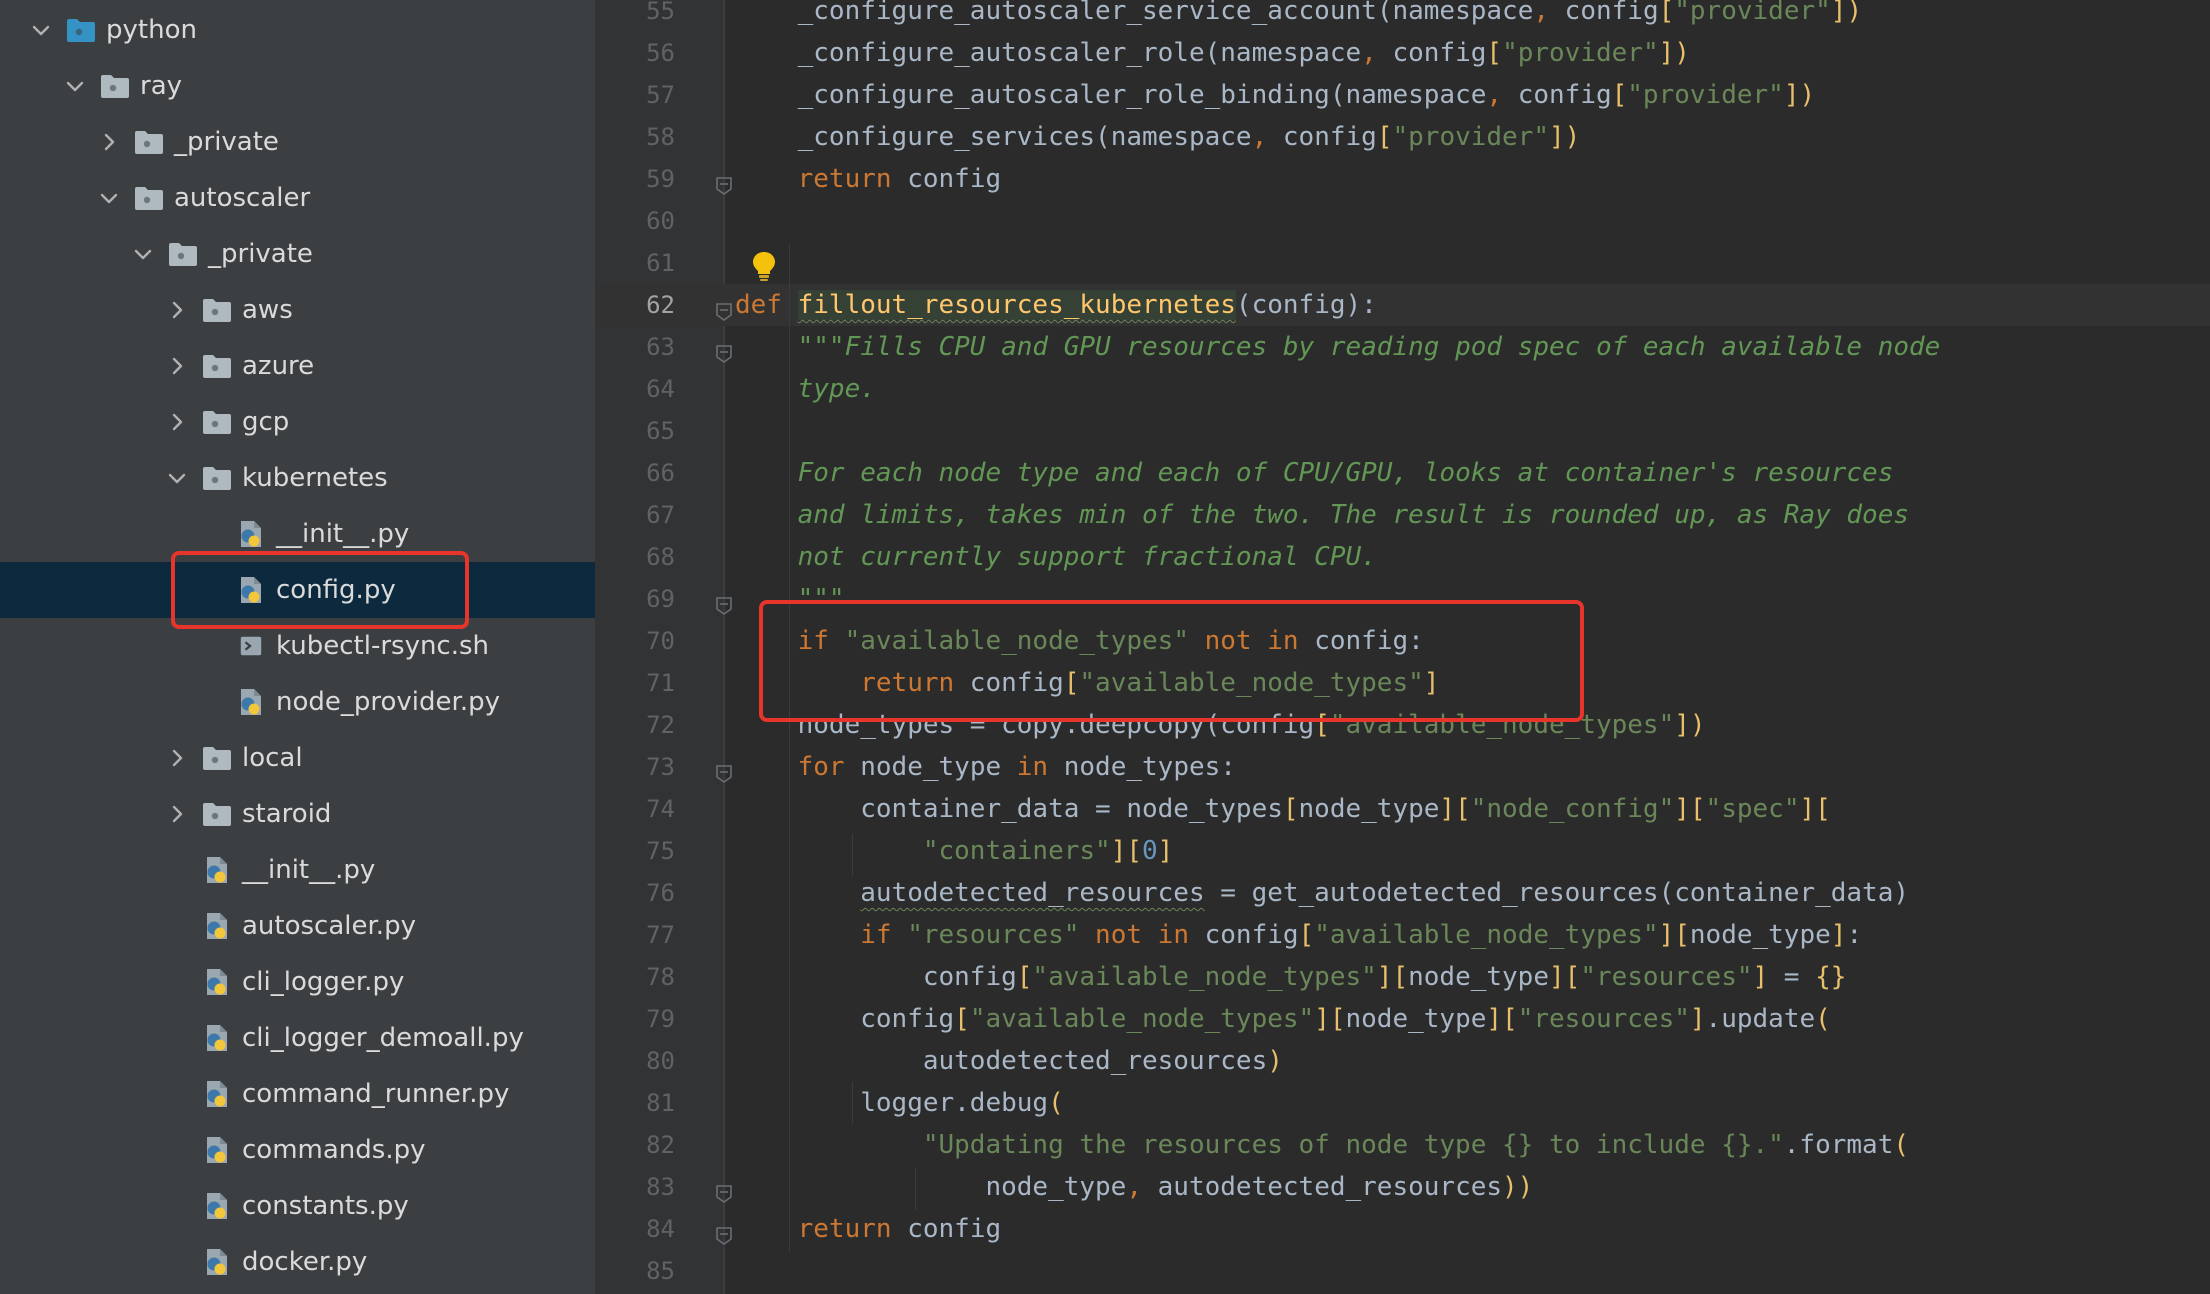  I want to click on code-line: 75 "containers"][0], so click(1105, 851).